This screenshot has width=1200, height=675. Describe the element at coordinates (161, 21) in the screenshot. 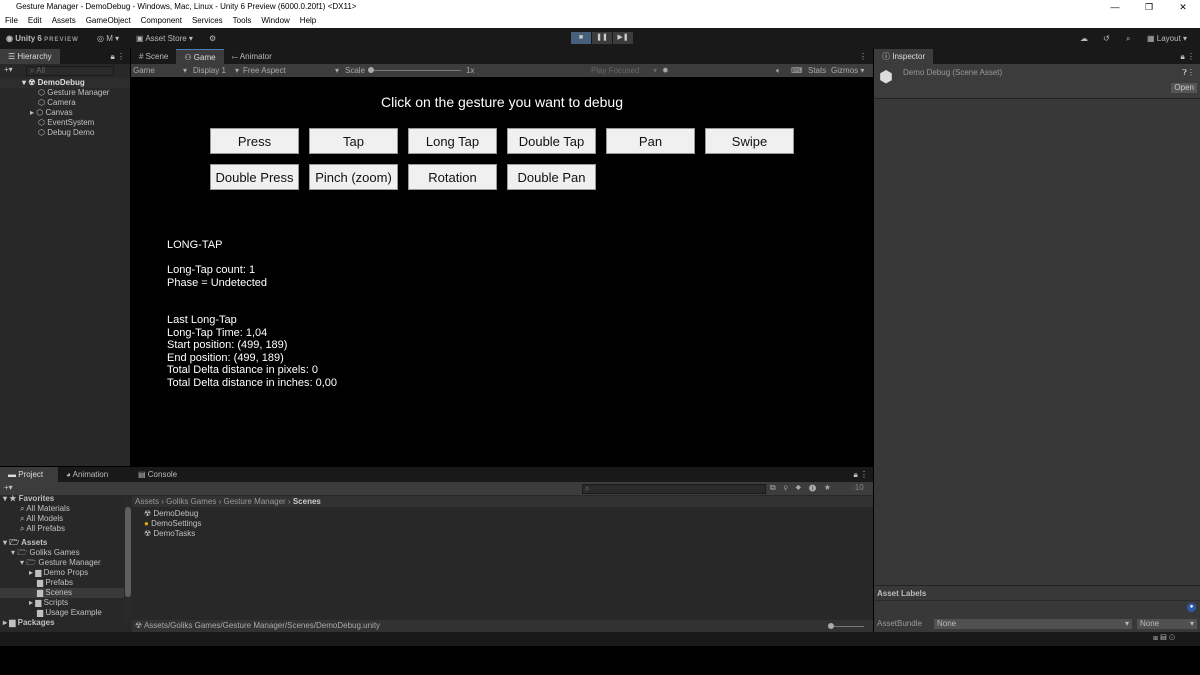

I see `menu-component: Component` at that location.